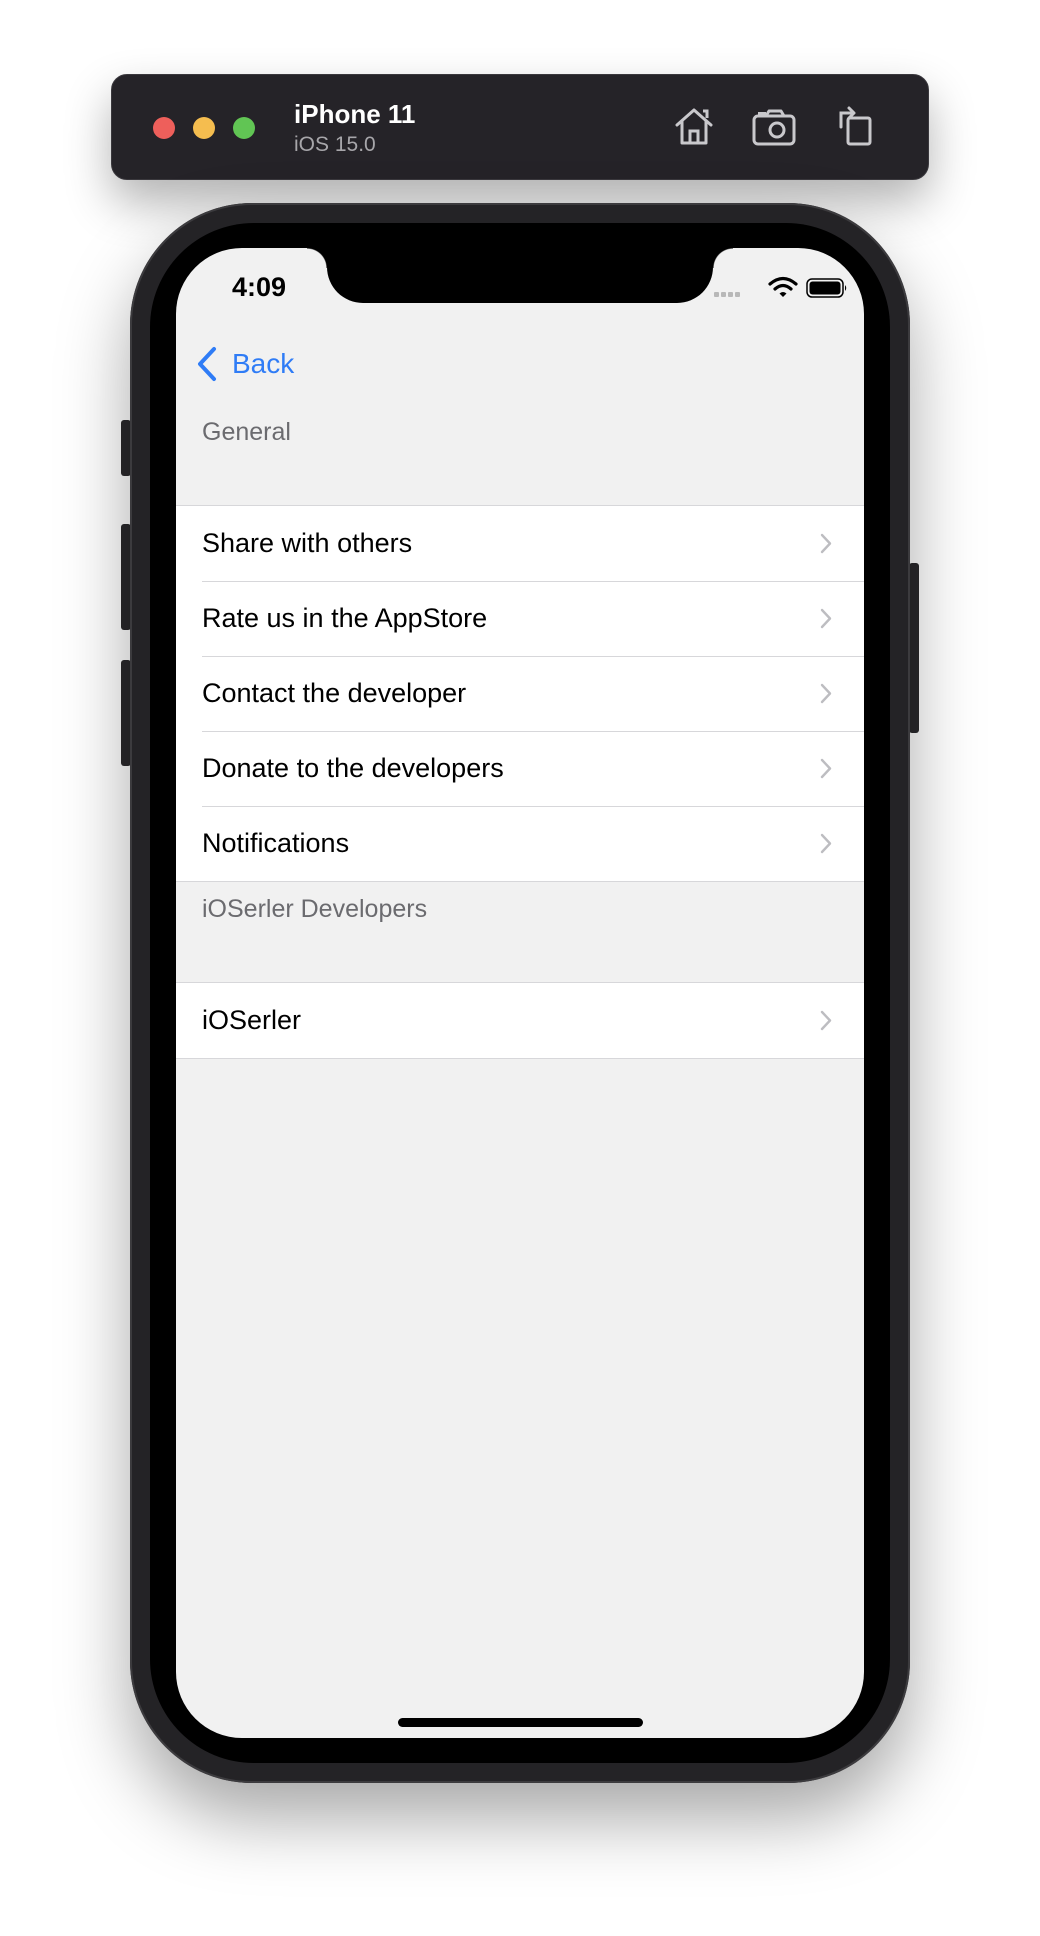 The height and width of the screenshot is (1936, 1040). I want to click on notch, so click(520, 275).